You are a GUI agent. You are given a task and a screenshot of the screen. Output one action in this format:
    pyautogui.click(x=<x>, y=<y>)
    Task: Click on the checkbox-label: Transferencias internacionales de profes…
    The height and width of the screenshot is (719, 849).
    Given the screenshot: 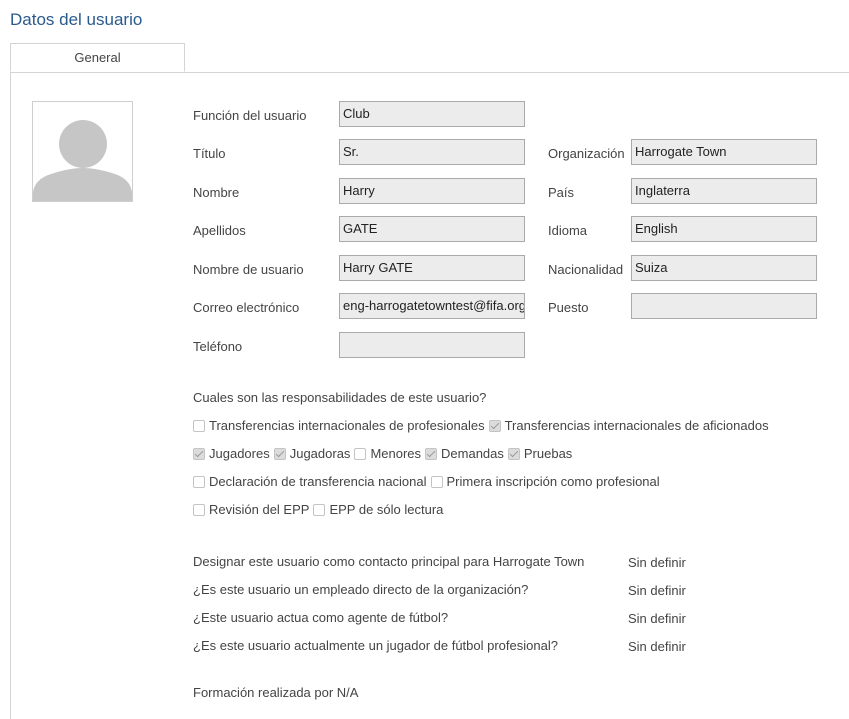 What is the action you would take?
    pyautogui.click(x=347, y=425)
    